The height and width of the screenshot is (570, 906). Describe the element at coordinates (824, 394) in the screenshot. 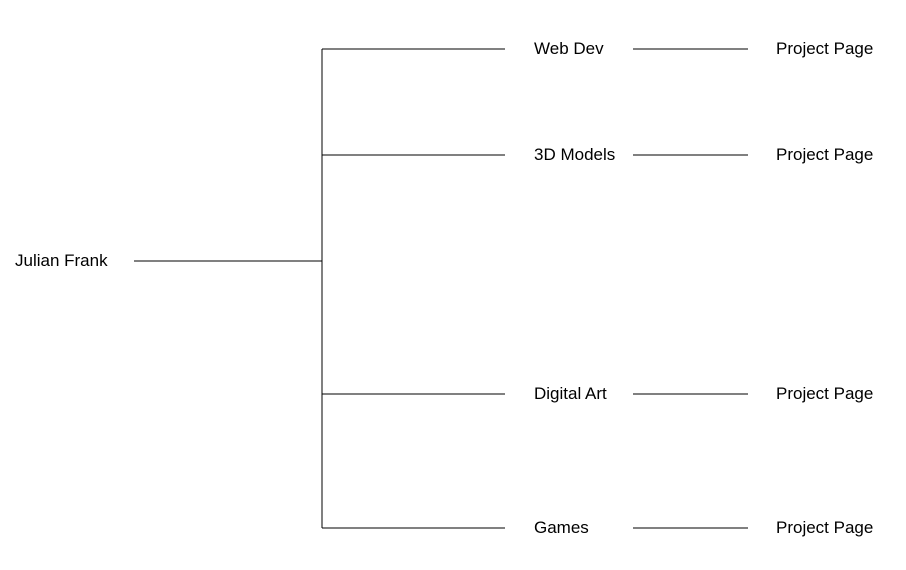

I see `project-page-link-digital-art: Project Page` at that location.